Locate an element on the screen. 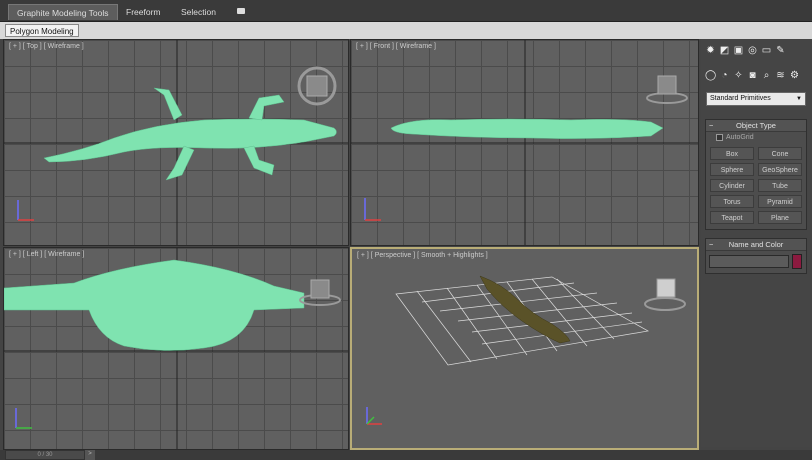  torus-button: Torus is located at coordinates (732, 201).